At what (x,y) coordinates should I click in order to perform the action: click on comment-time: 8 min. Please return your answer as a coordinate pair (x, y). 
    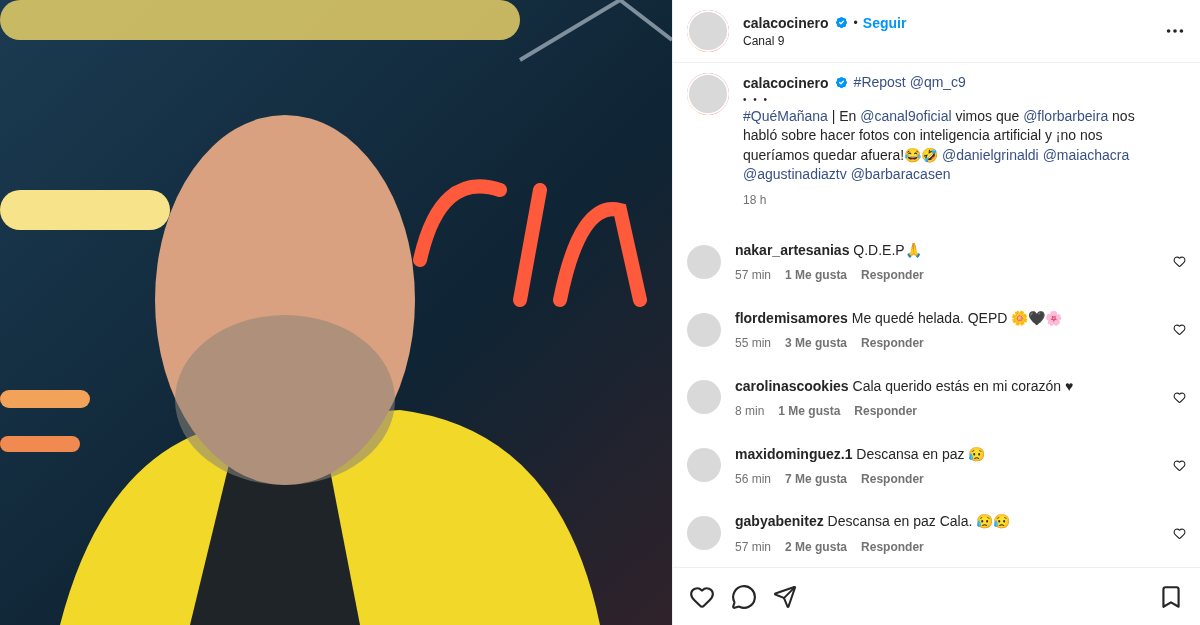
    Looking at the image, I should click on (750, 411).